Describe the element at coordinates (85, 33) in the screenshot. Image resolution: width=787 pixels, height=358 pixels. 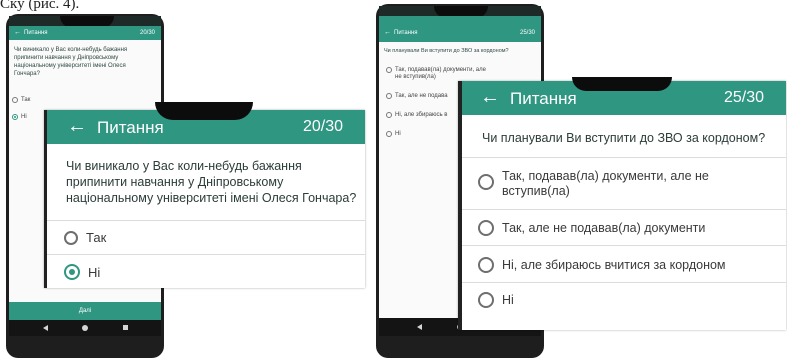
I see `left-phone-appbar: ← Питання 20/30` at that location.